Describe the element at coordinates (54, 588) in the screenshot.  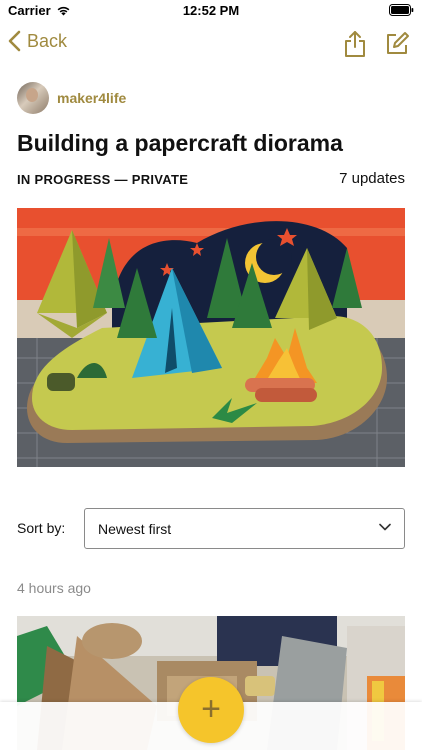
I see `update-timestamp: 4 hours ago` at that location.